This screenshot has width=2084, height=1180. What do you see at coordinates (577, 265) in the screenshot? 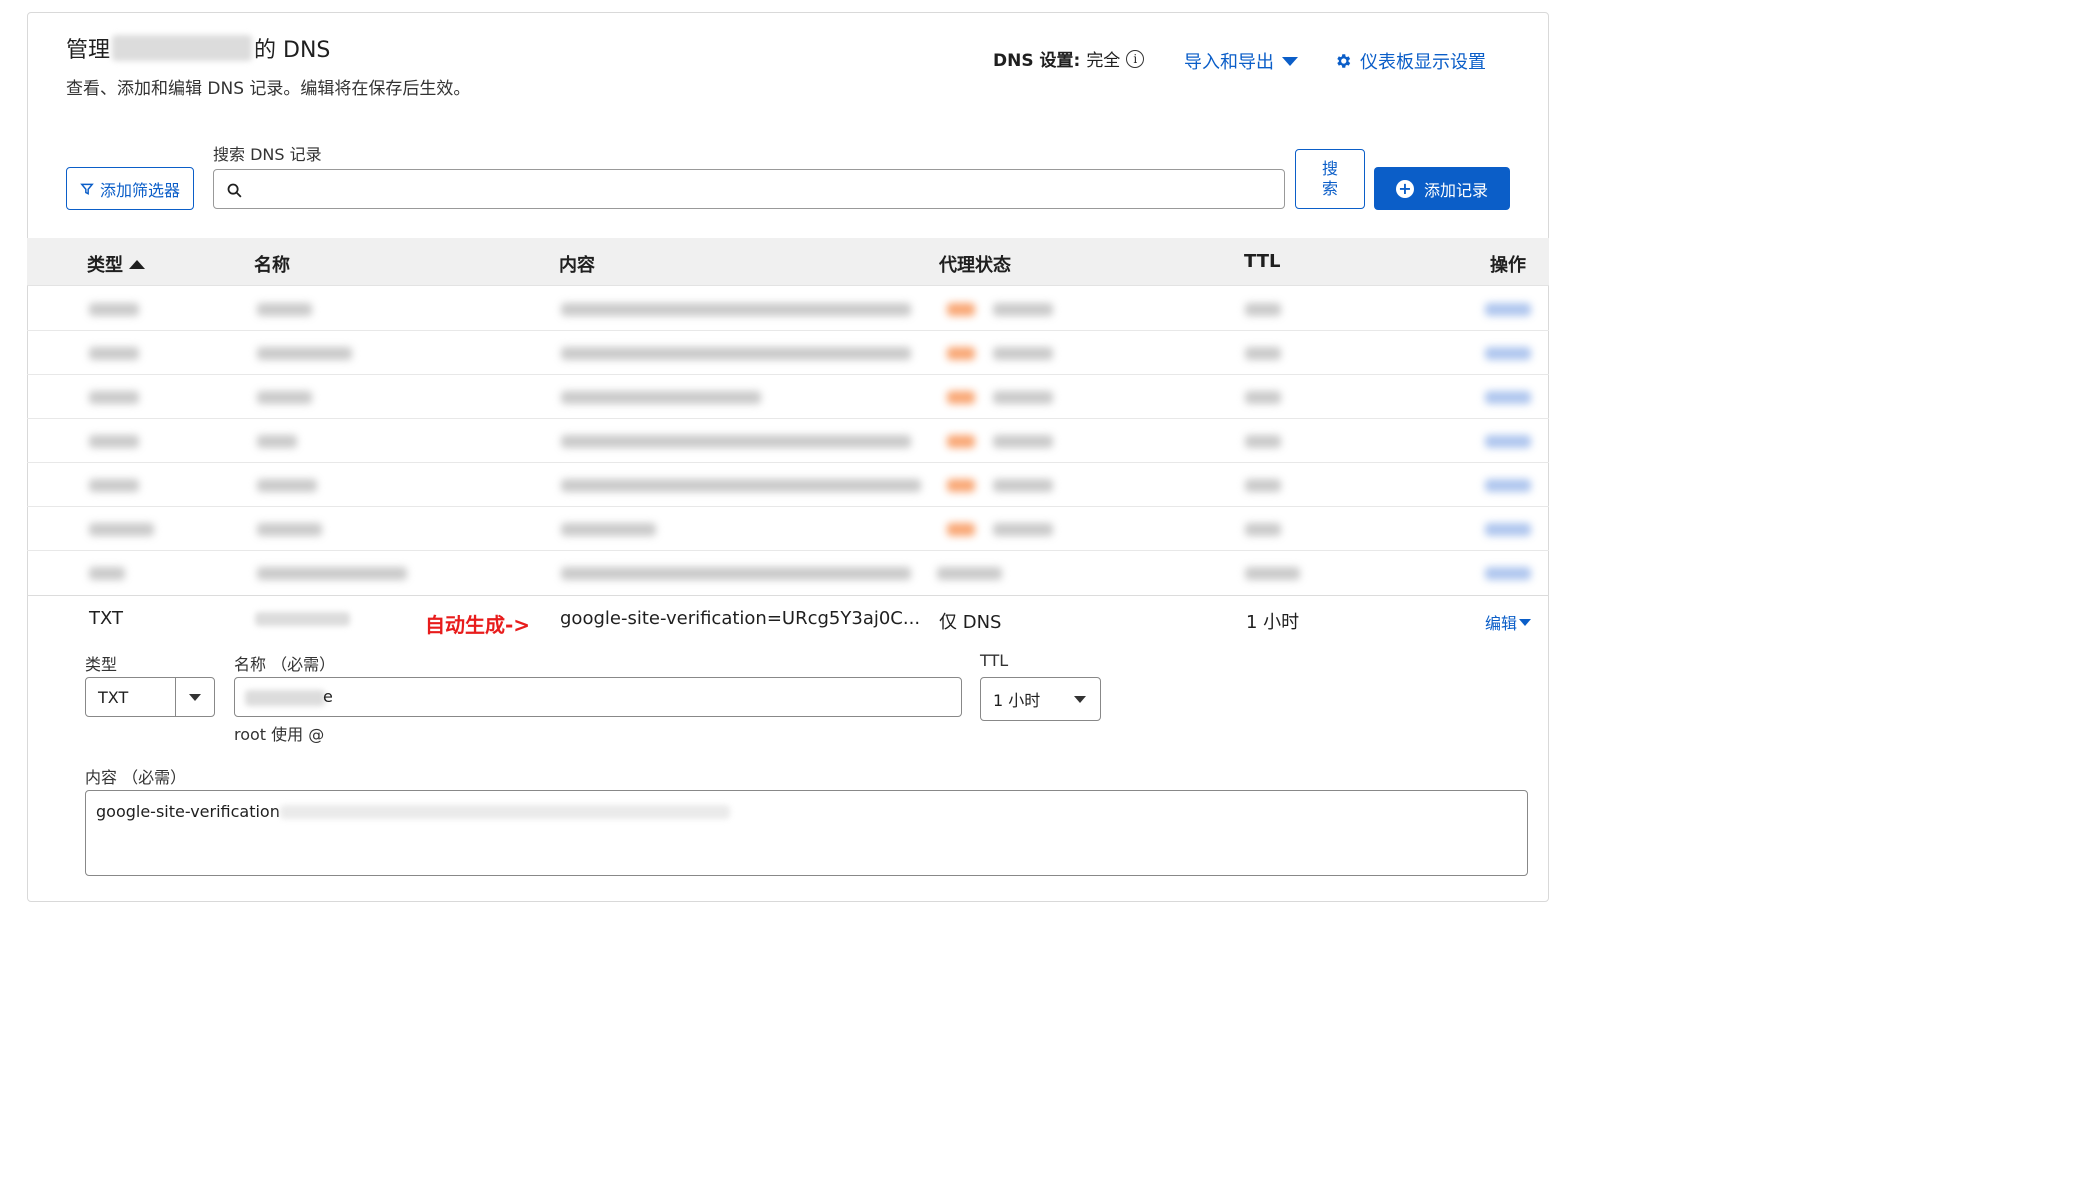
I see `column-header-content: 内容` at bounding box center [577, 265].